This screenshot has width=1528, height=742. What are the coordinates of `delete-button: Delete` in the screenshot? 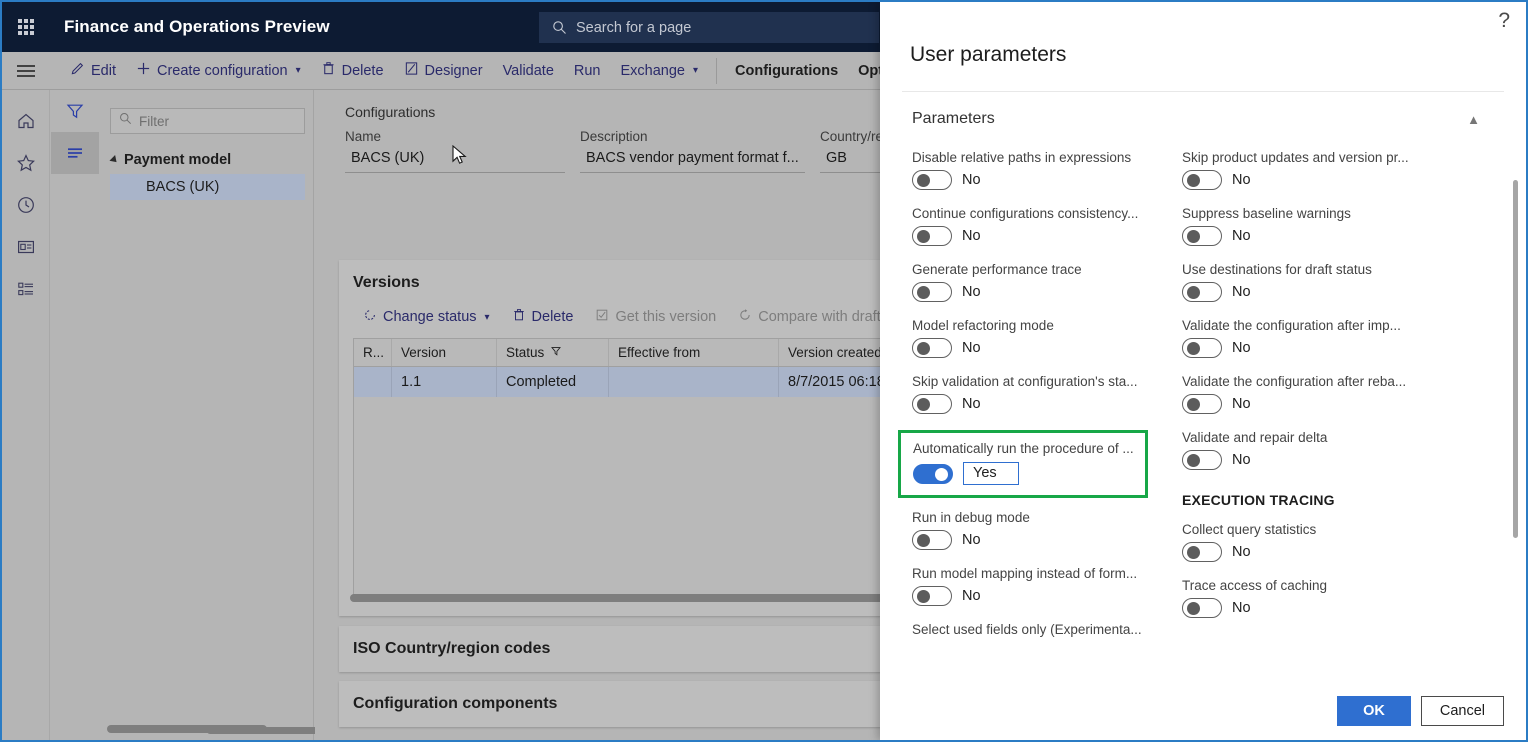 It's located at (352, 71).